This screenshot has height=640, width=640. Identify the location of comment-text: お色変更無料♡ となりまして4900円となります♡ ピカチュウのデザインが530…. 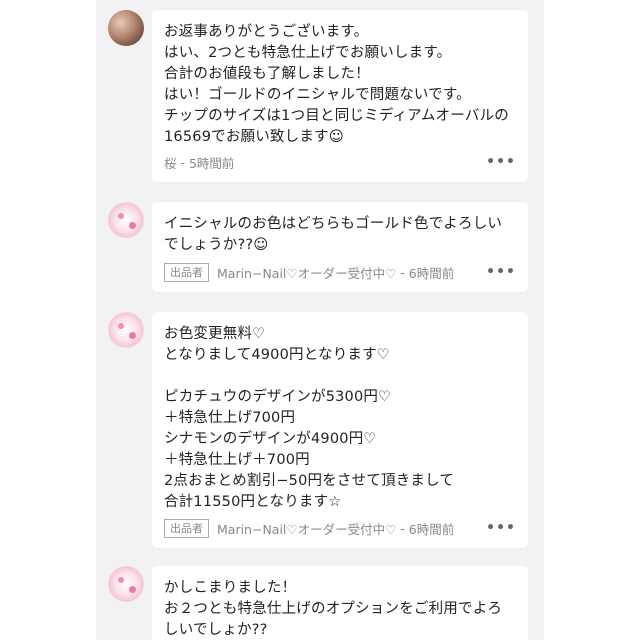
(309, 418).